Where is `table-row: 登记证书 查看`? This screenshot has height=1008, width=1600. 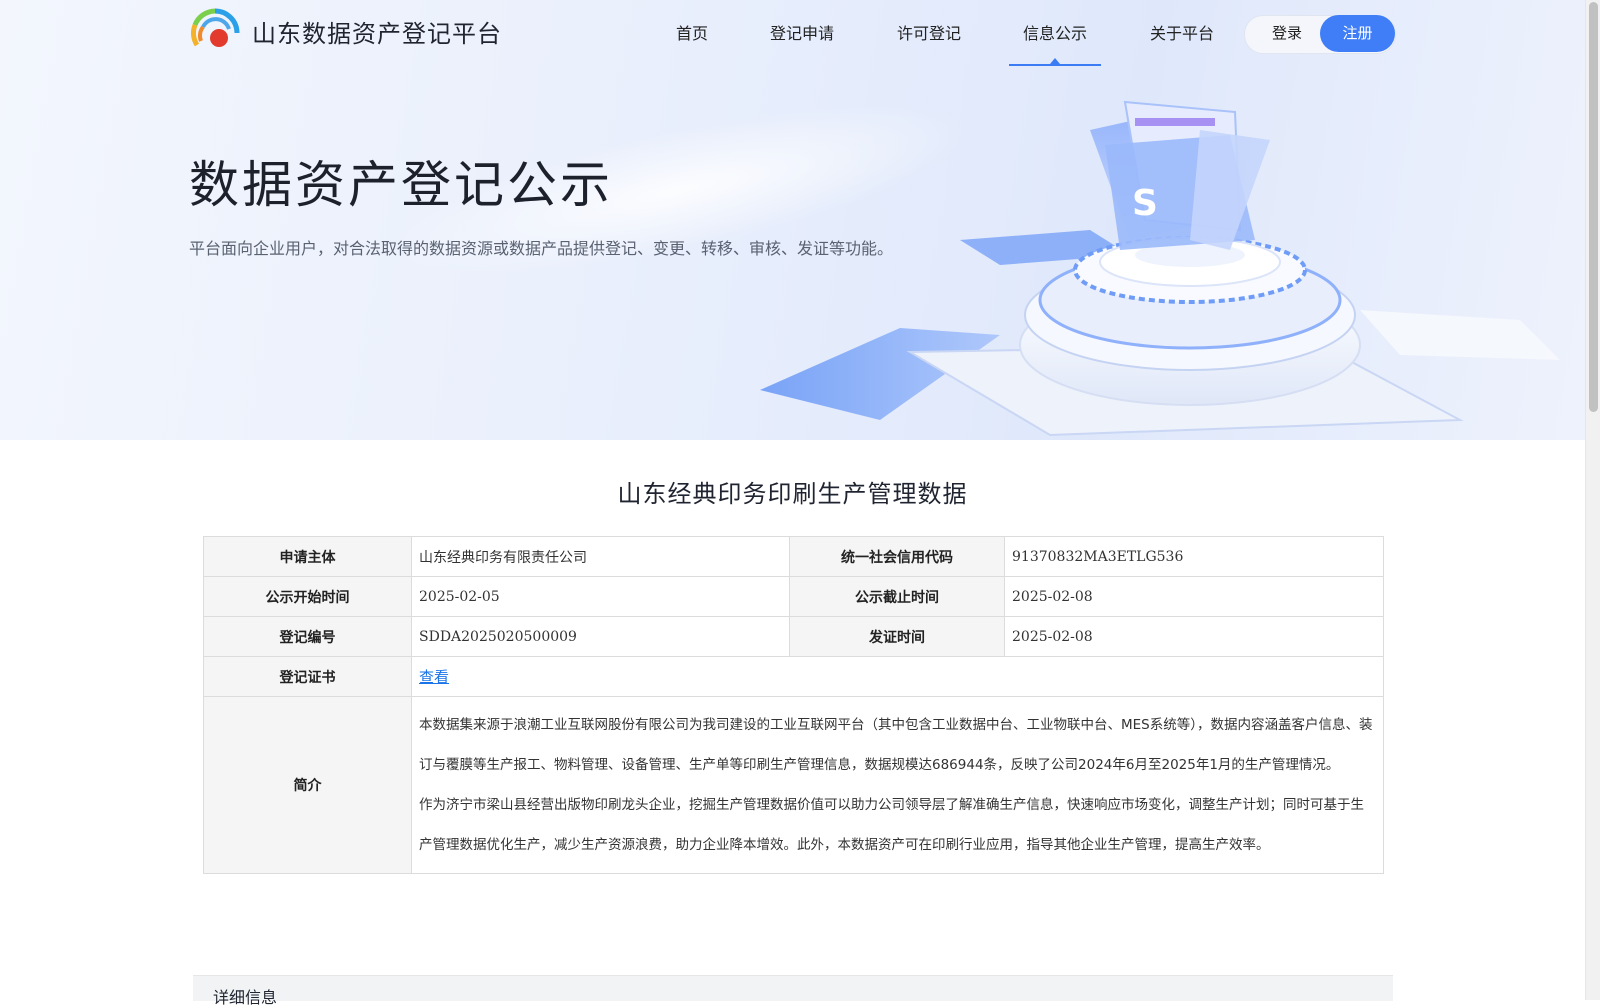 table-row: 登记证书 查看 is located at coordinates (793, 676).